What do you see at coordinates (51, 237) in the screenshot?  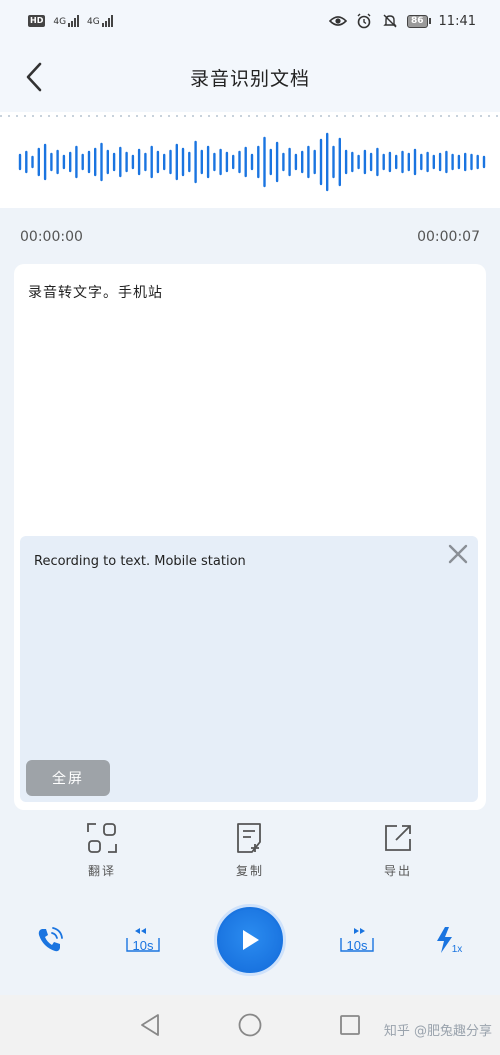 I see `current-time: 00:00:00` at bounding box center [51, 237].